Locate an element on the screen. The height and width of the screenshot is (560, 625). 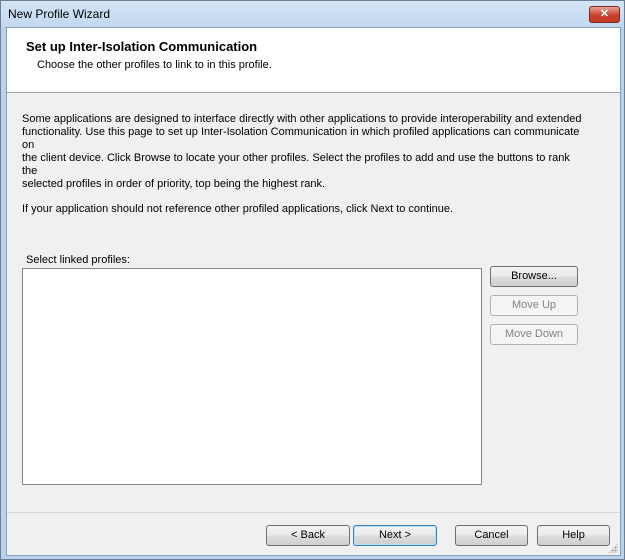
window-title: New Profile Wizard is located at coordinates (59, 14).